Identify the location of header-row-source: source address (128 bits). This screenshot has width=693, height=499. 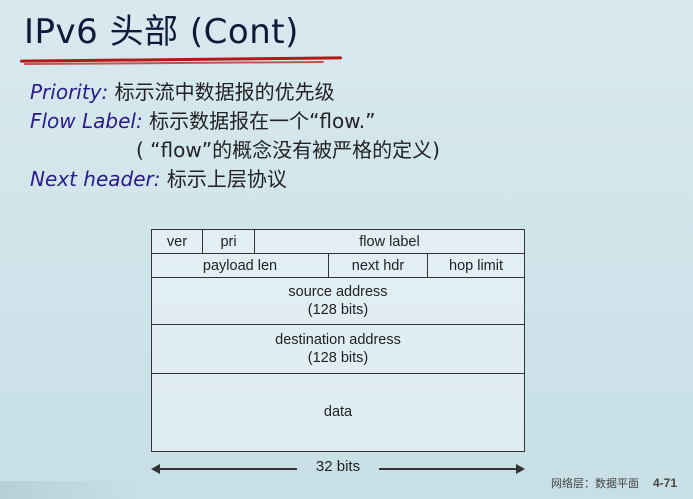
(338, 301).